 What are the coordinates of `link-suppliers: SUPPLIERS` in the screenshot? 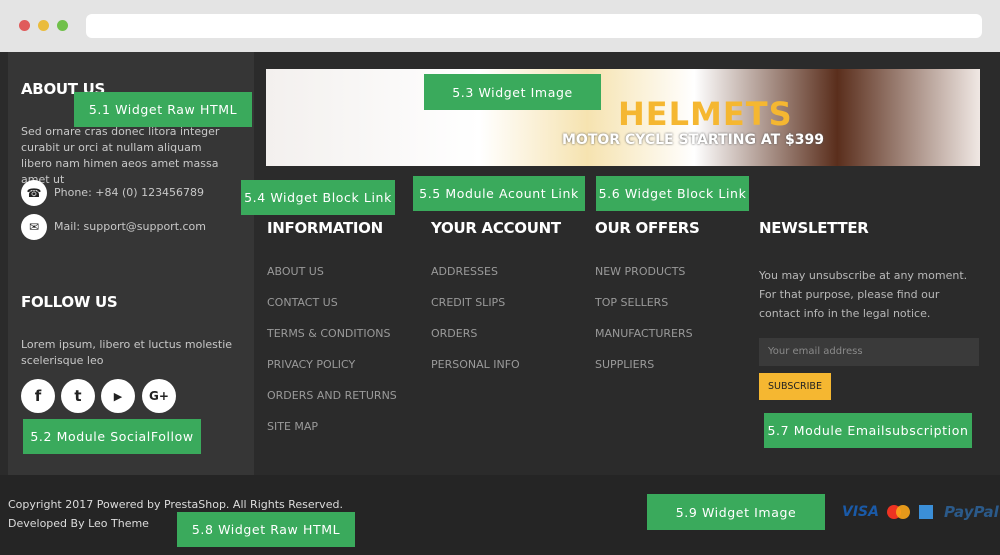 It's located at (624, 364).